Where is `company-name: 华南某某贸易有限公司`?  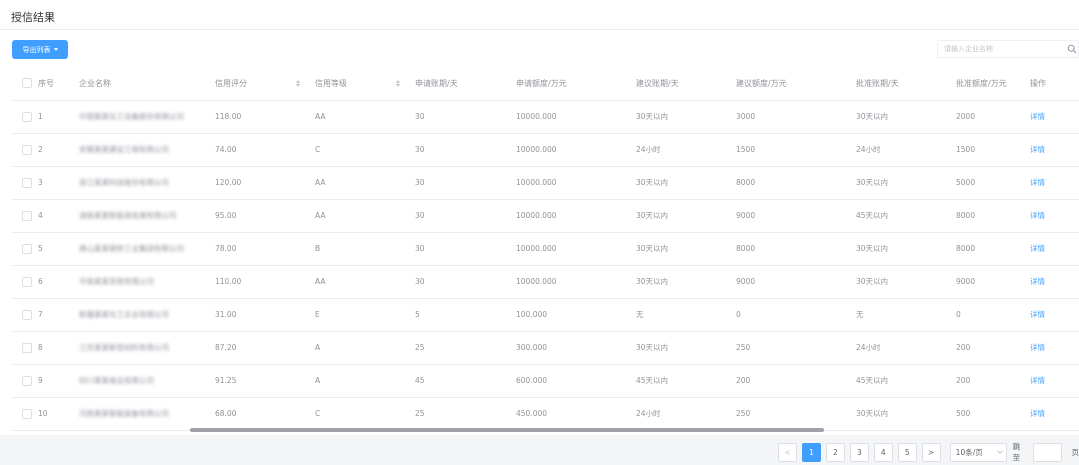 company-name: 华南某某贸易有限公司 is located at coordinates (116, 281).